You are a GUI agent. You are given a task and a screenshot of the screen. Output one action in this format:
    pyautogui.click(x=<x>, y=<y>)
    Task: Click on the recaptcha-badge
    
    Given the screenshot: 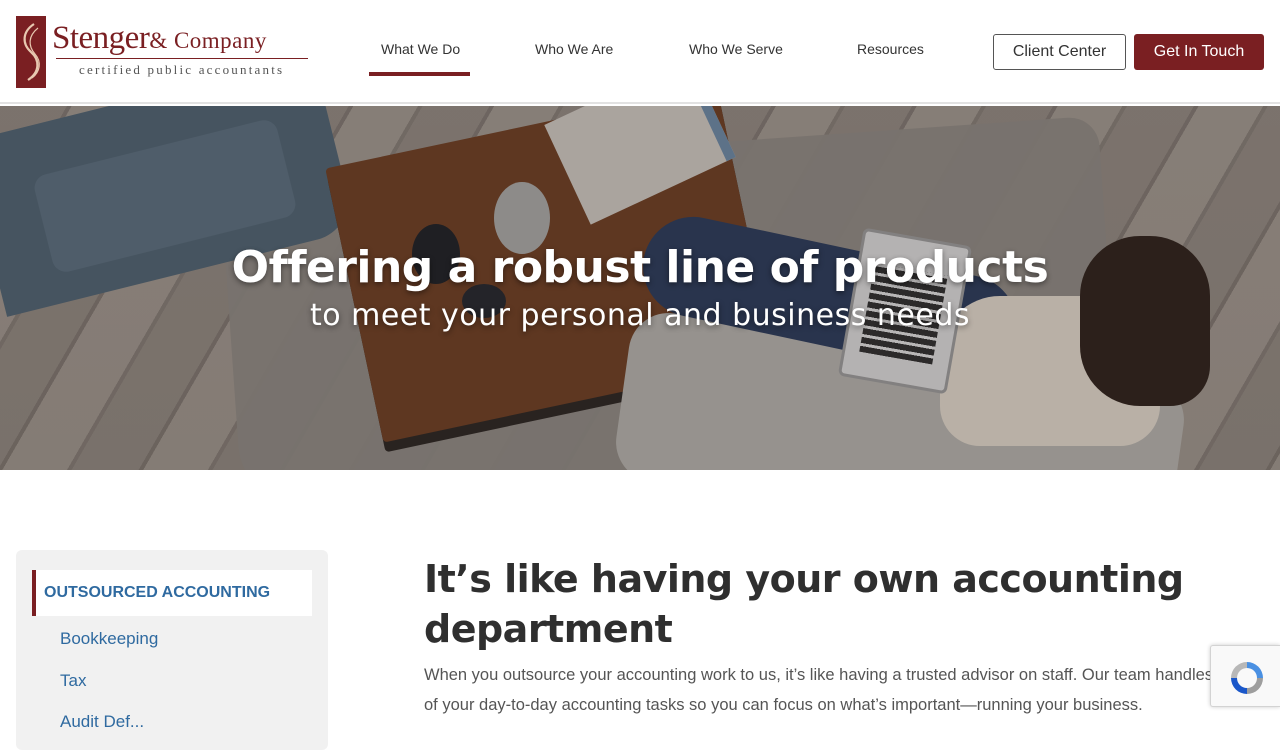 What is the action you would take?
    pyautogui.click(x=1245, y=676)
    